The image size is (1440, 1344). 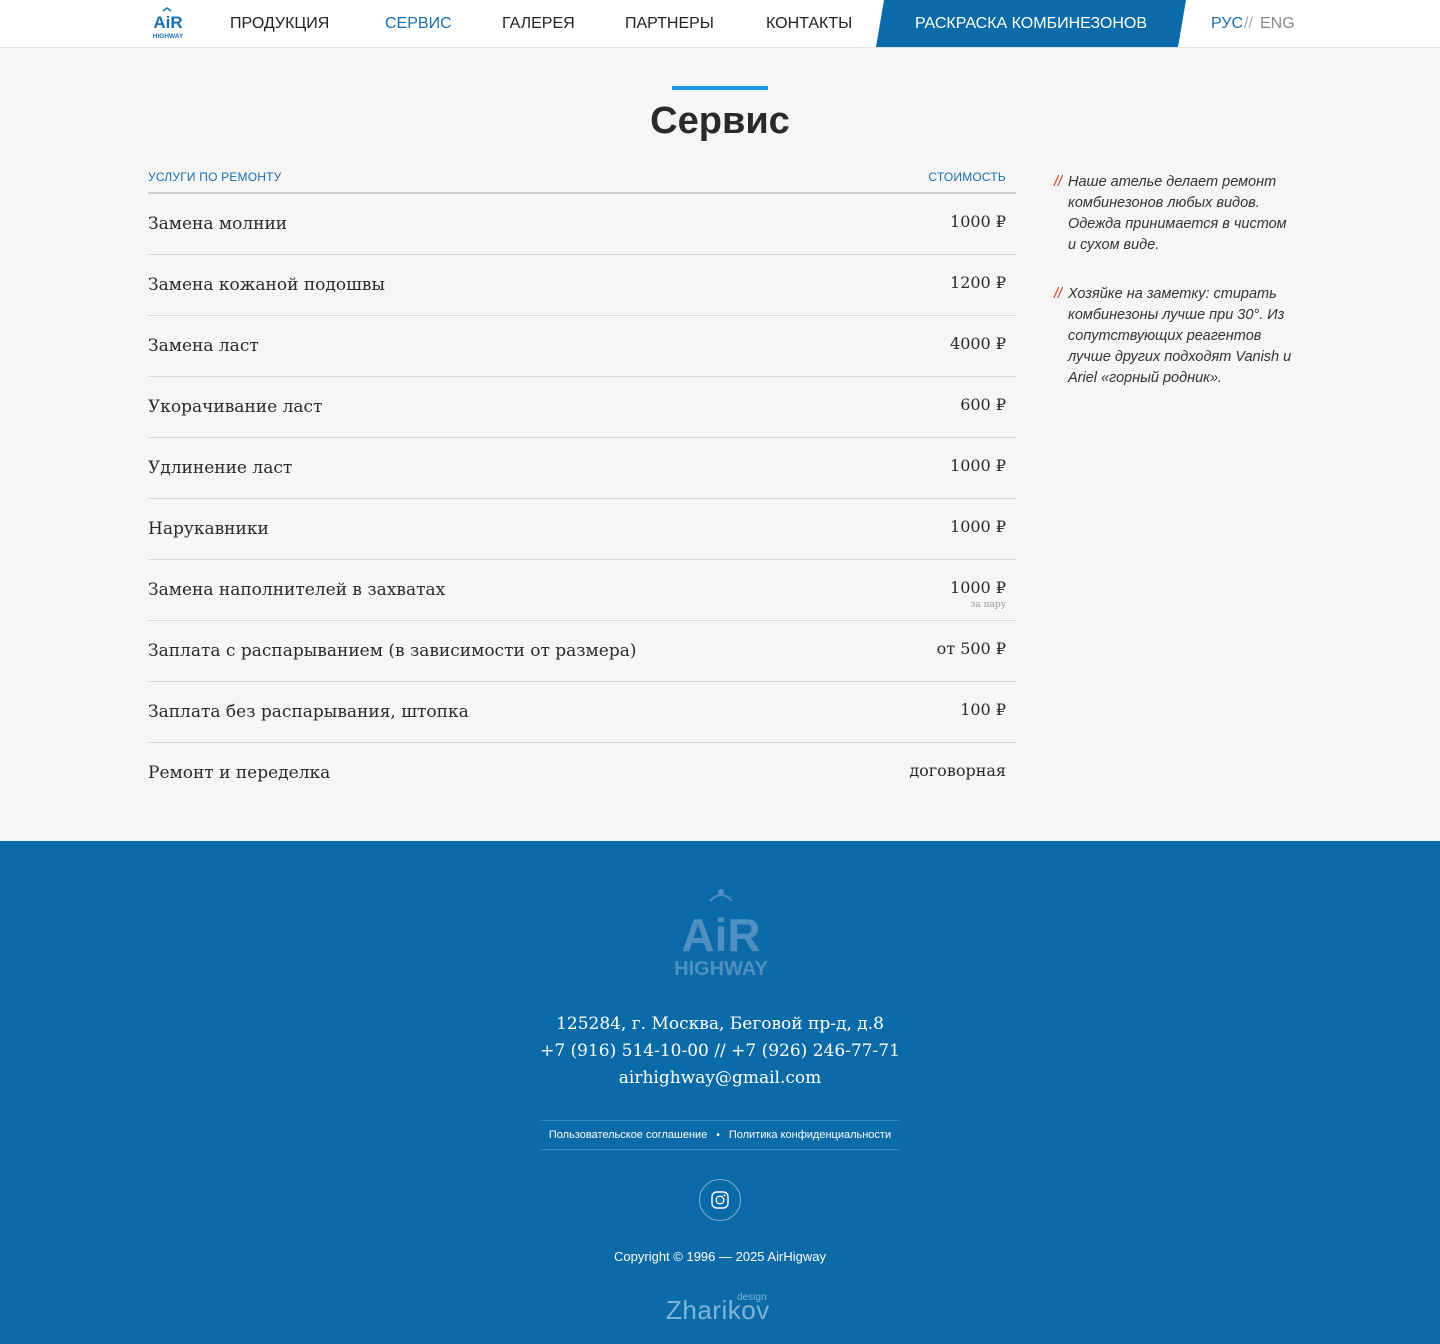 I want to click on nav-gallery: ГАЛЕРЕЯ, so click(x=538, y=23).